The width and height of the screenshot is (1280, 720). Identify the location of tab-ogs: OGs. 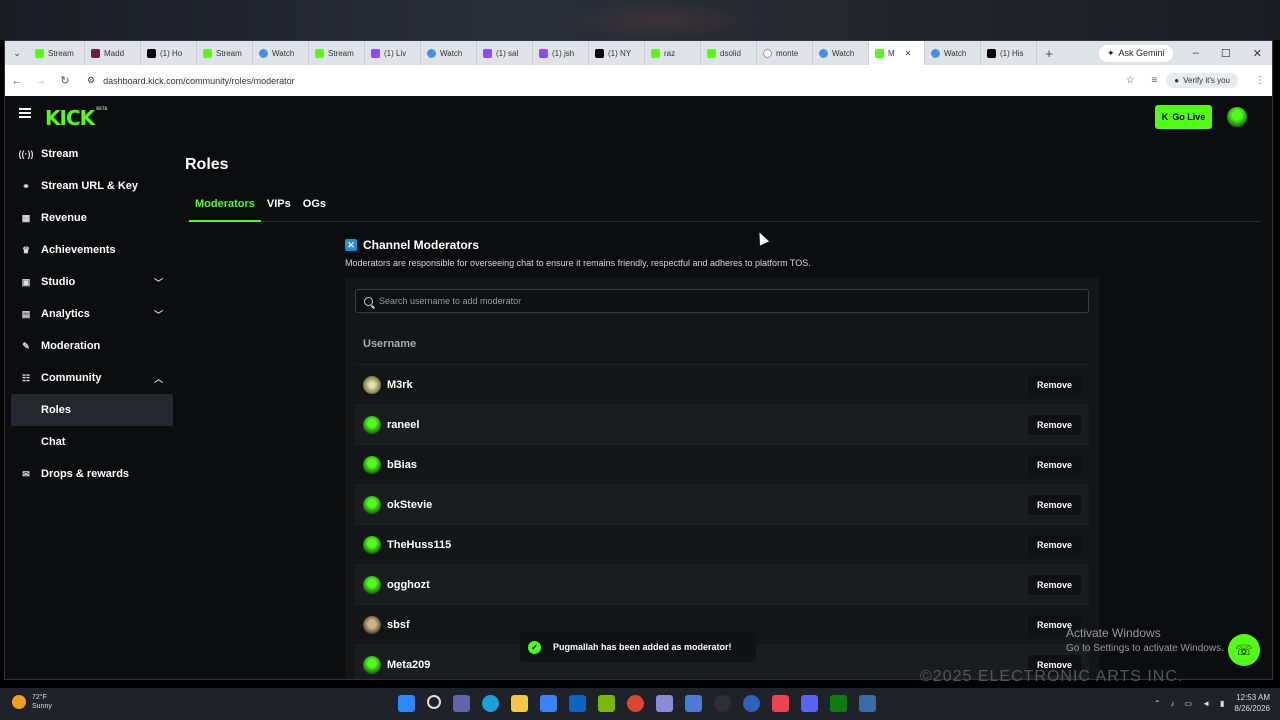
(314, 210).